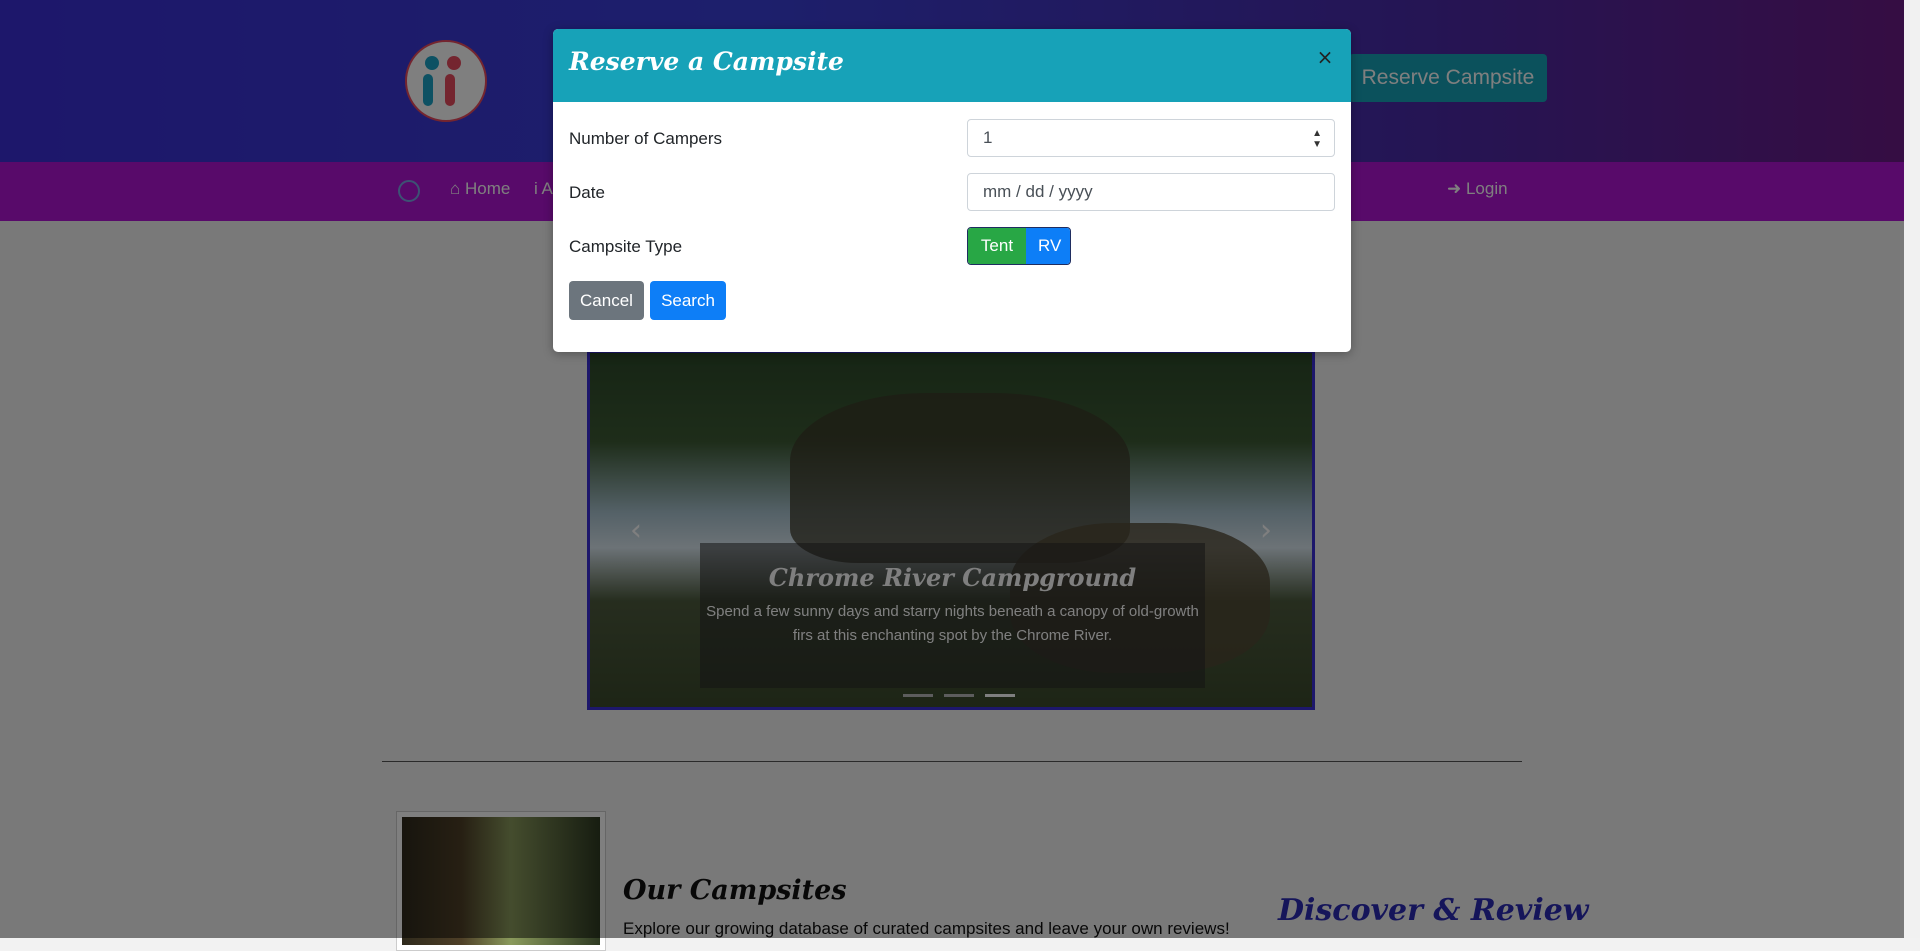 This screenshot has height=951, width=1920. What do you see at coordinates (646, 138) in the screenshot?
I see `campers-label: Number of Campers` at bounding box center [646, 138].